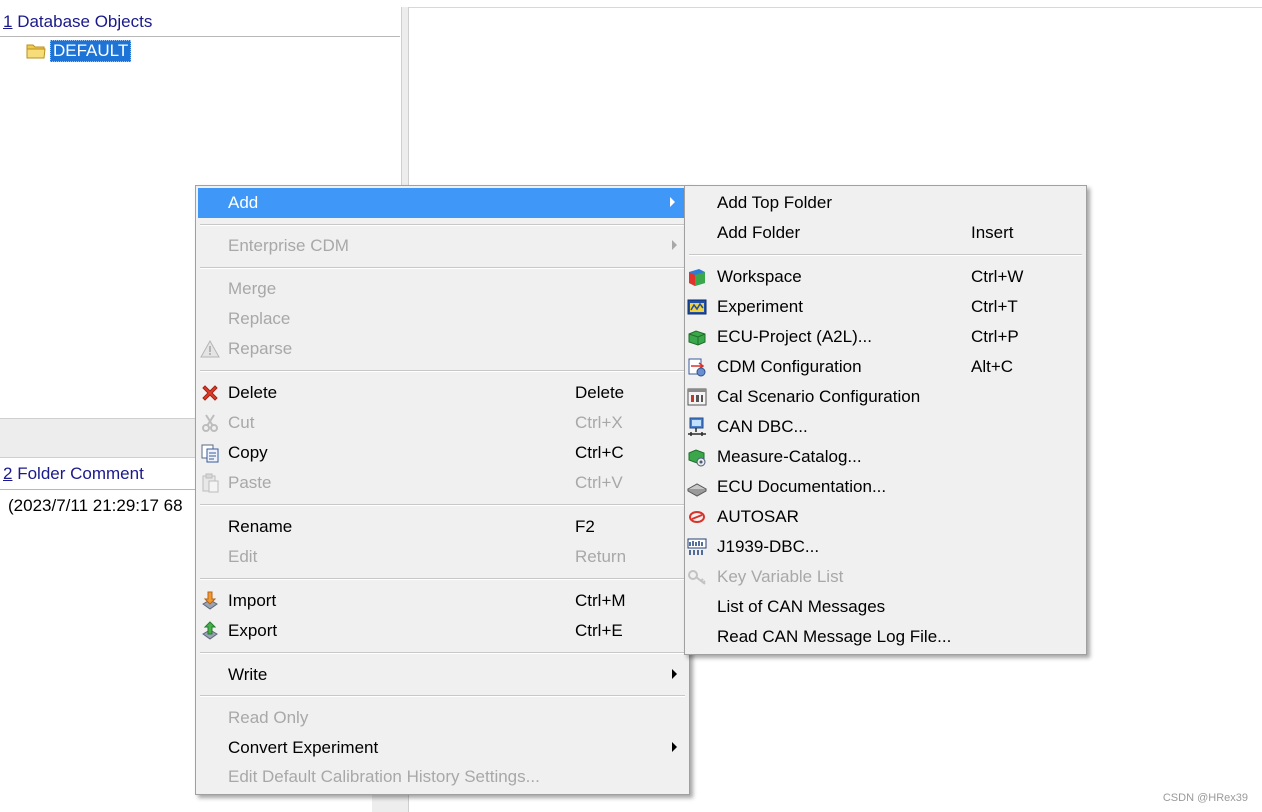 The height and width of the screenshot is (812, 1262). I want to click on menu-item-cut: Cut Ctrl+X, so click(442, 423).